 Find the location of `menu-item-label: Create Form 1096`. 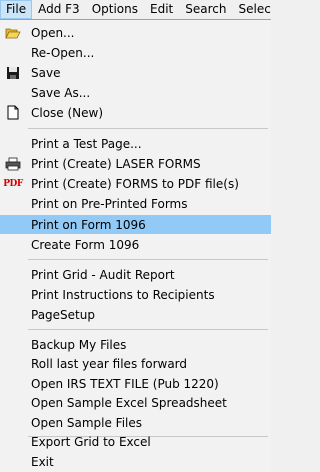

menu-item-label: Create Form 1096 is located at coordinates (85, 244).